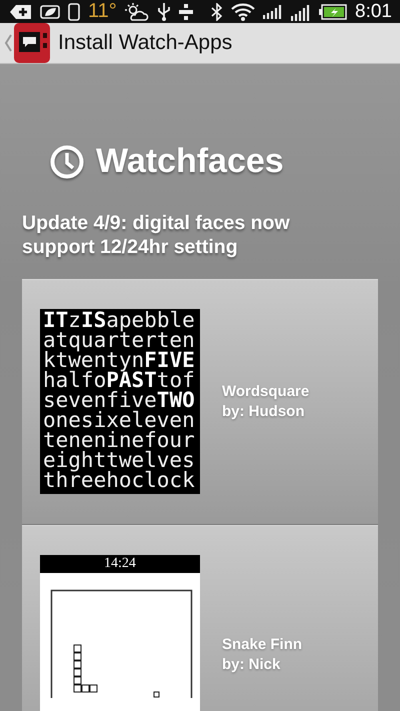 The width and height of the screenshot is (400, 711). What do you see at coordinates (119, 420) in the screenshot?
I see `word-line: onesixeleven` at bounding box center [119, 420].